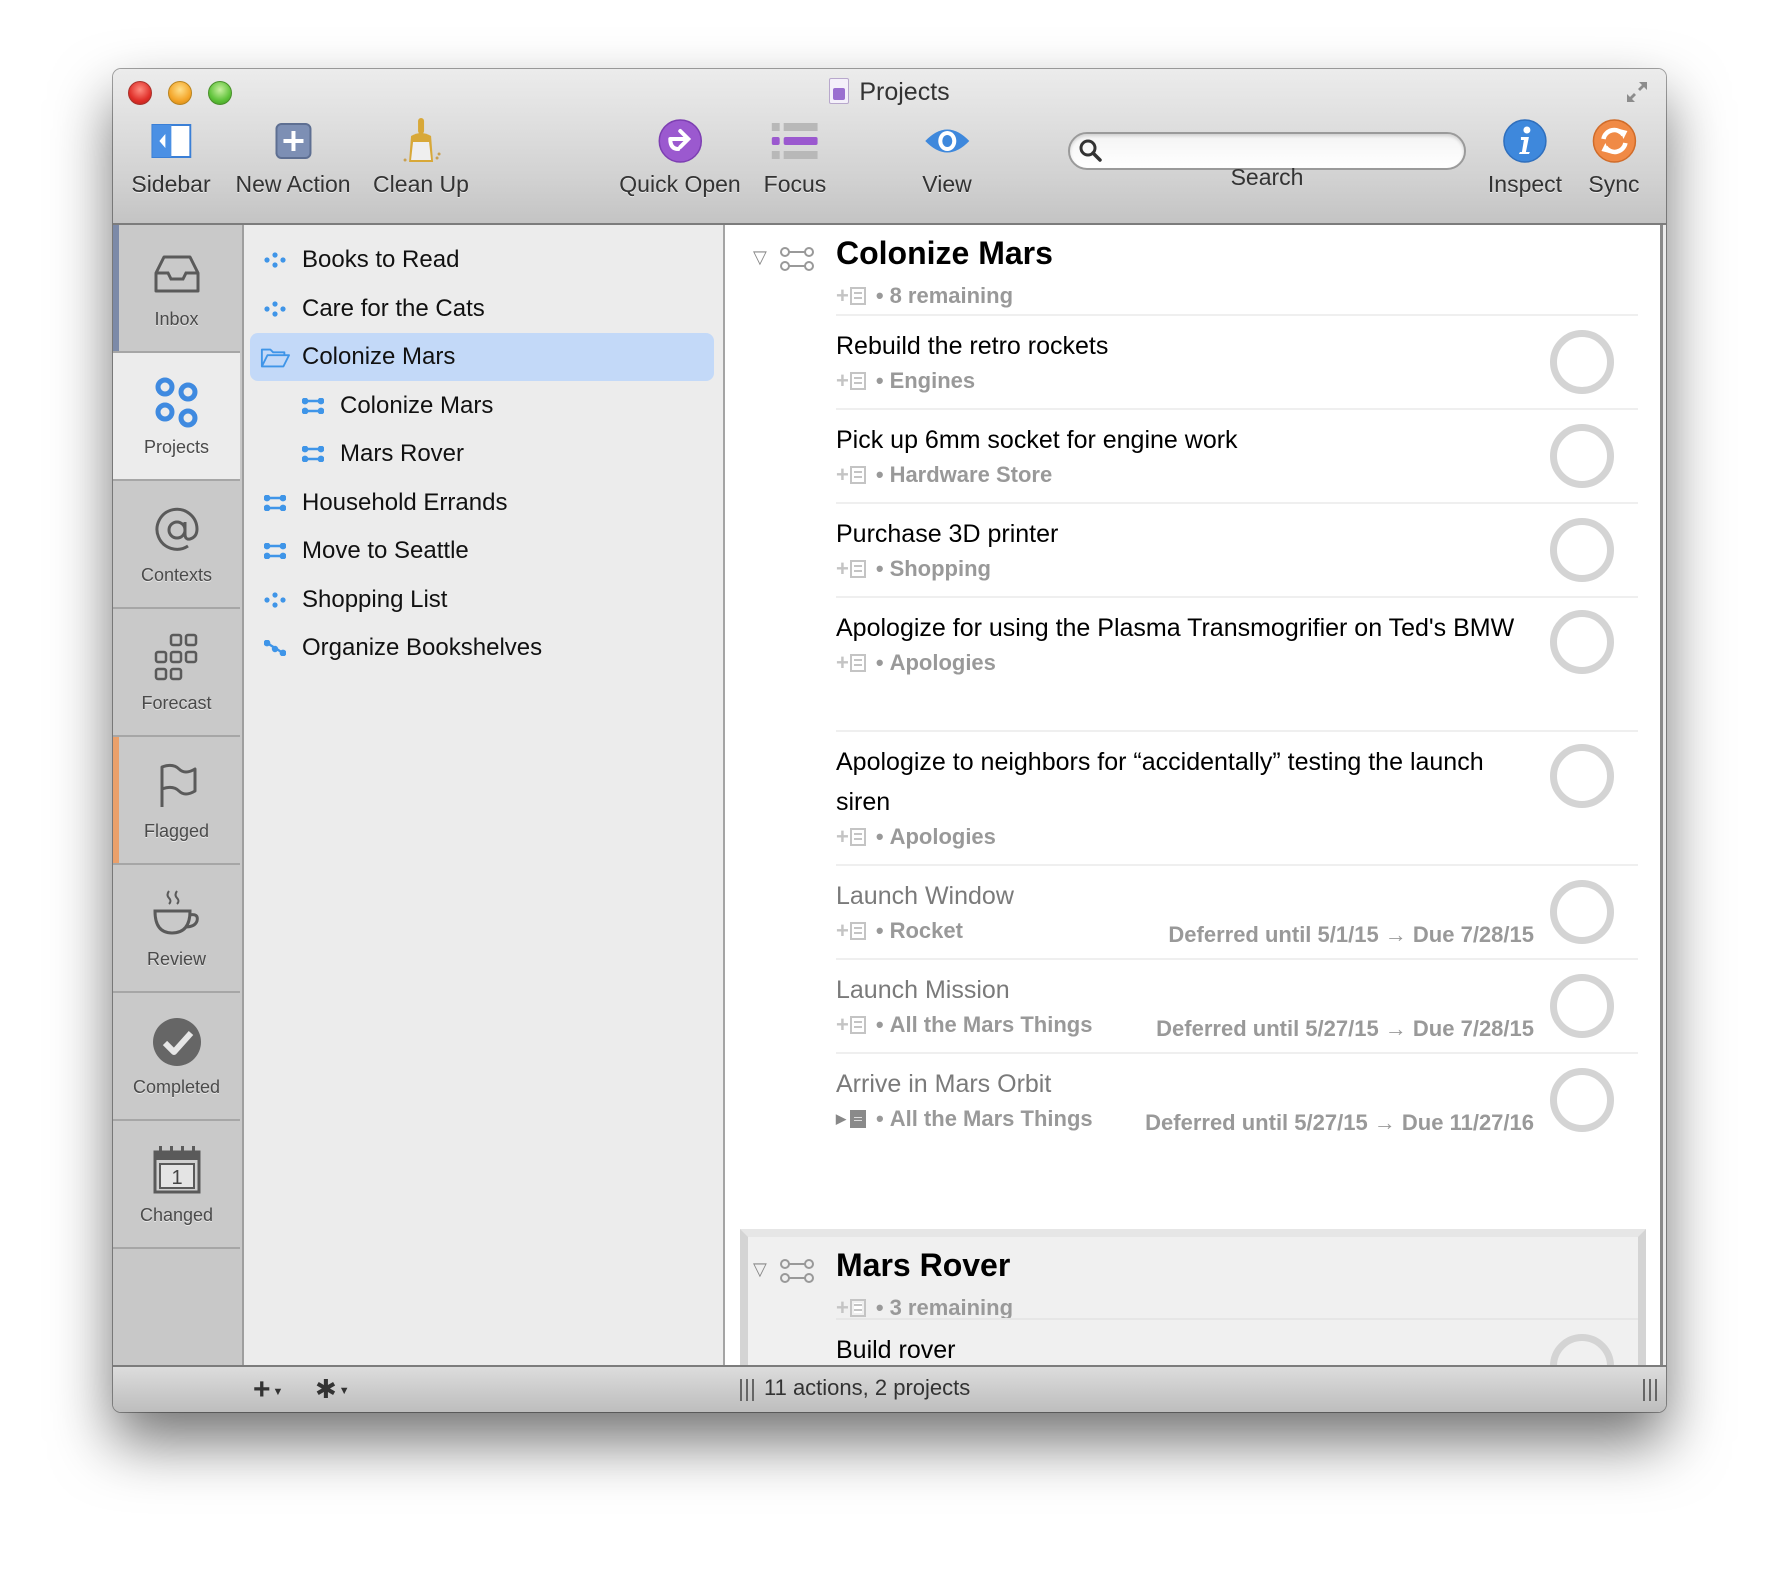  What do you see at coordinates (482, 648) in the screenshot?
I see `project-list-item: Organize Bookshelves` at bounding box center [482, 648].